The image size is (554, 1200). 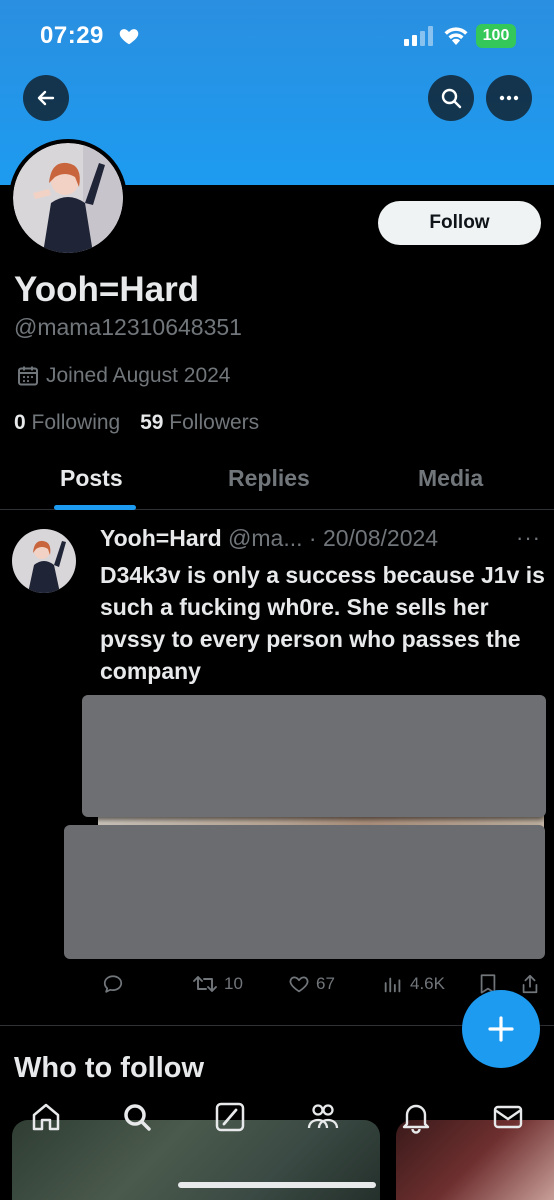 What do you see at coordinates (277, 35) in the screenshot?
I see `status-bar: 07:29 100` at bounding box center [277, 35].